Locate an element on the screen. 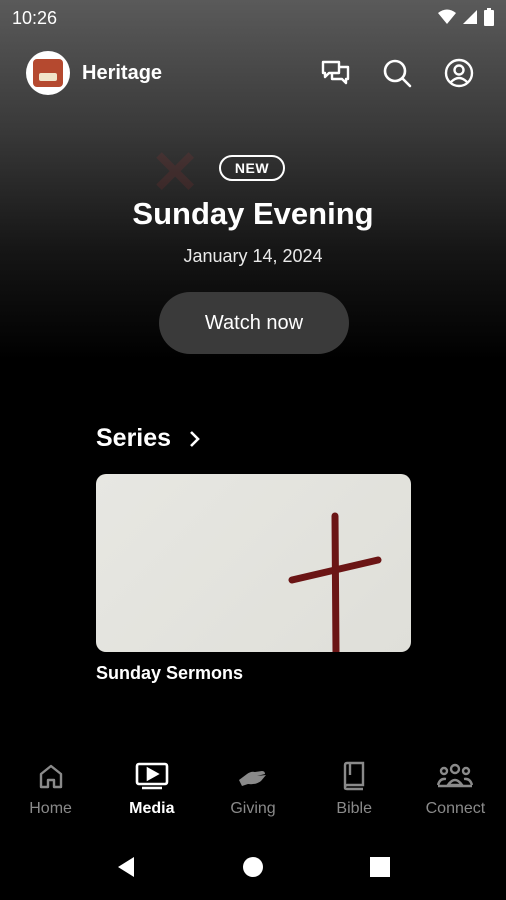  recents-square-icon is located at coordinates (380, 867).